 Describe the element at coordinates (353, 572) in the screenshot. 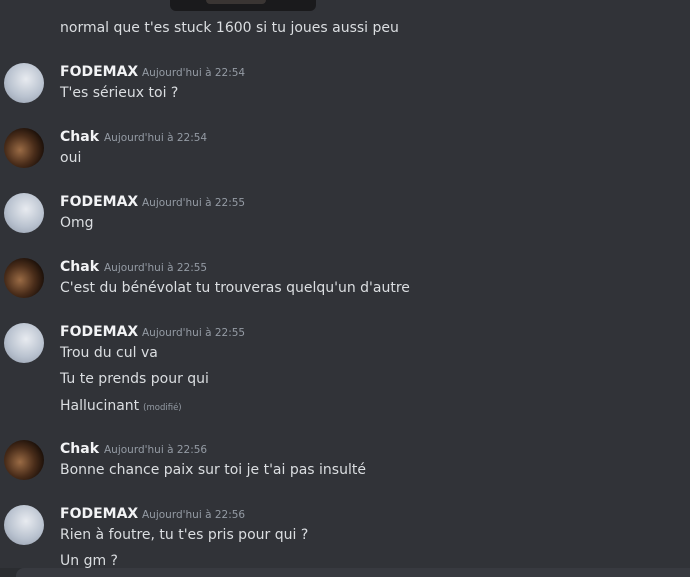

I see `message-input` at that location.